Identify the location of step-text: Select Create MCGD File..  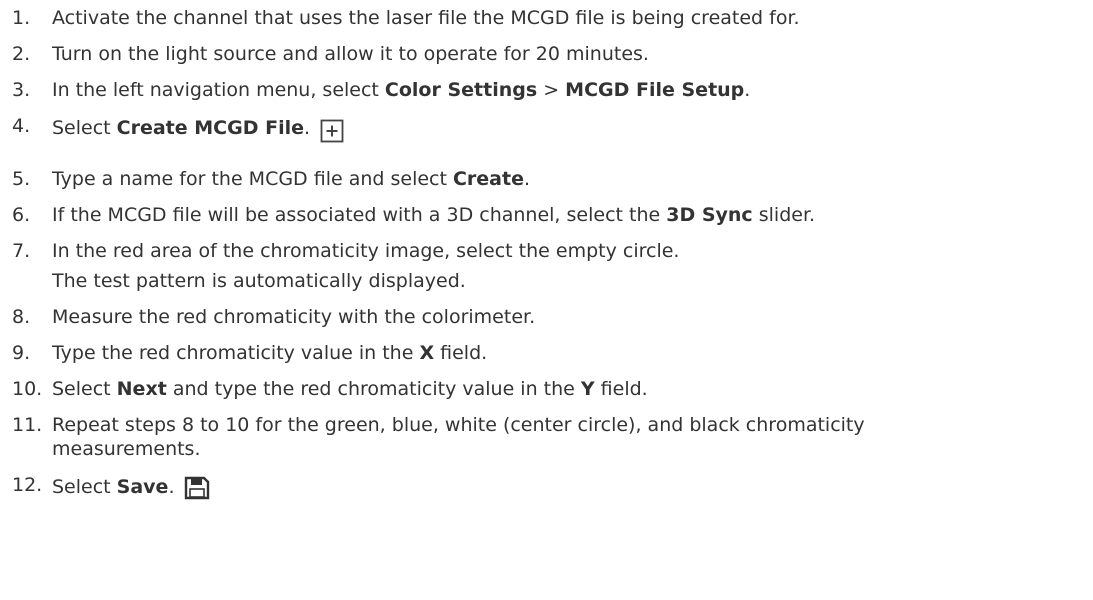
(198, 128).